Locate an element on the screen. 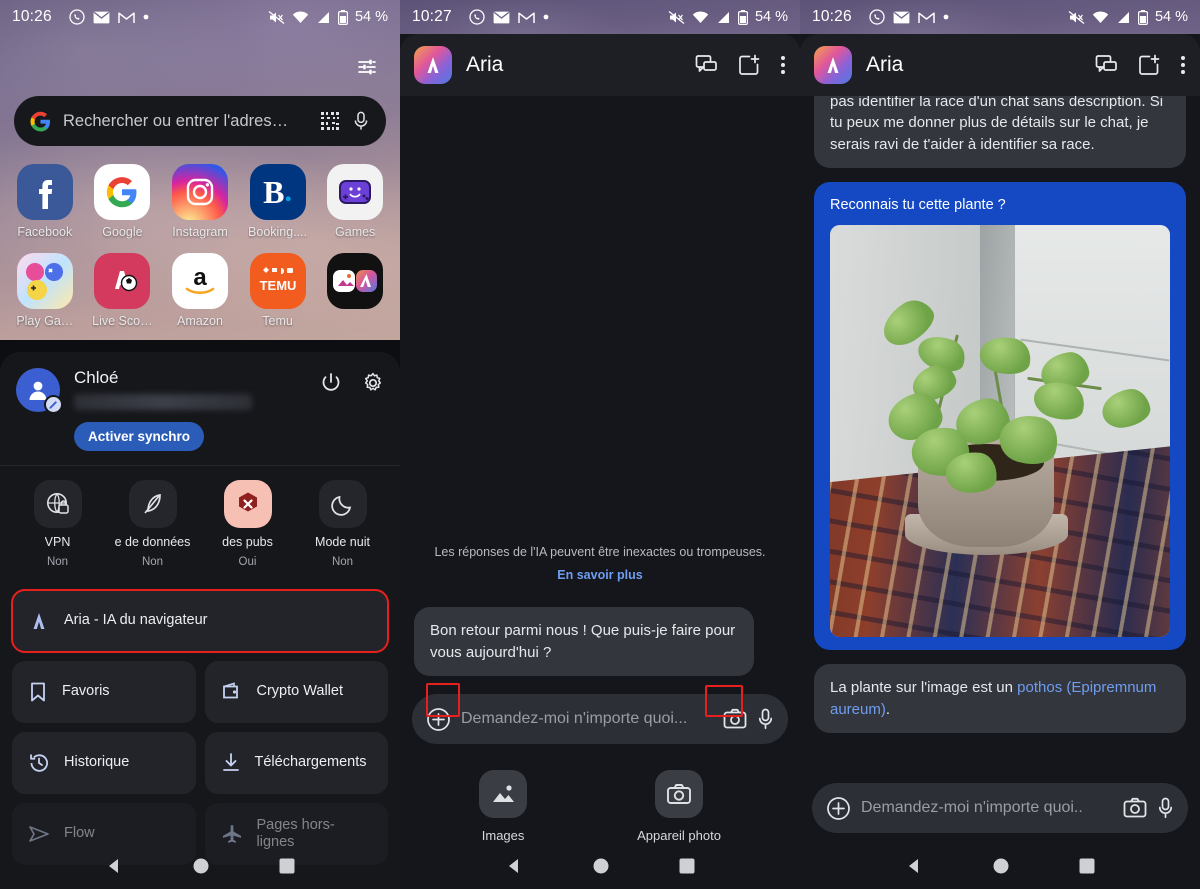 The height and width of the screenshot is (889, 1200). app-games: Games is located at coordinates (355, 201).